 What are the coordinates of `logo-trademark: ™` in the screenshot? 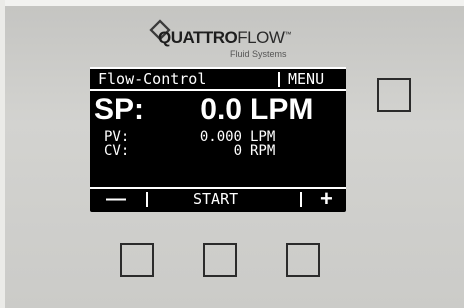 It's located at (287, 35).